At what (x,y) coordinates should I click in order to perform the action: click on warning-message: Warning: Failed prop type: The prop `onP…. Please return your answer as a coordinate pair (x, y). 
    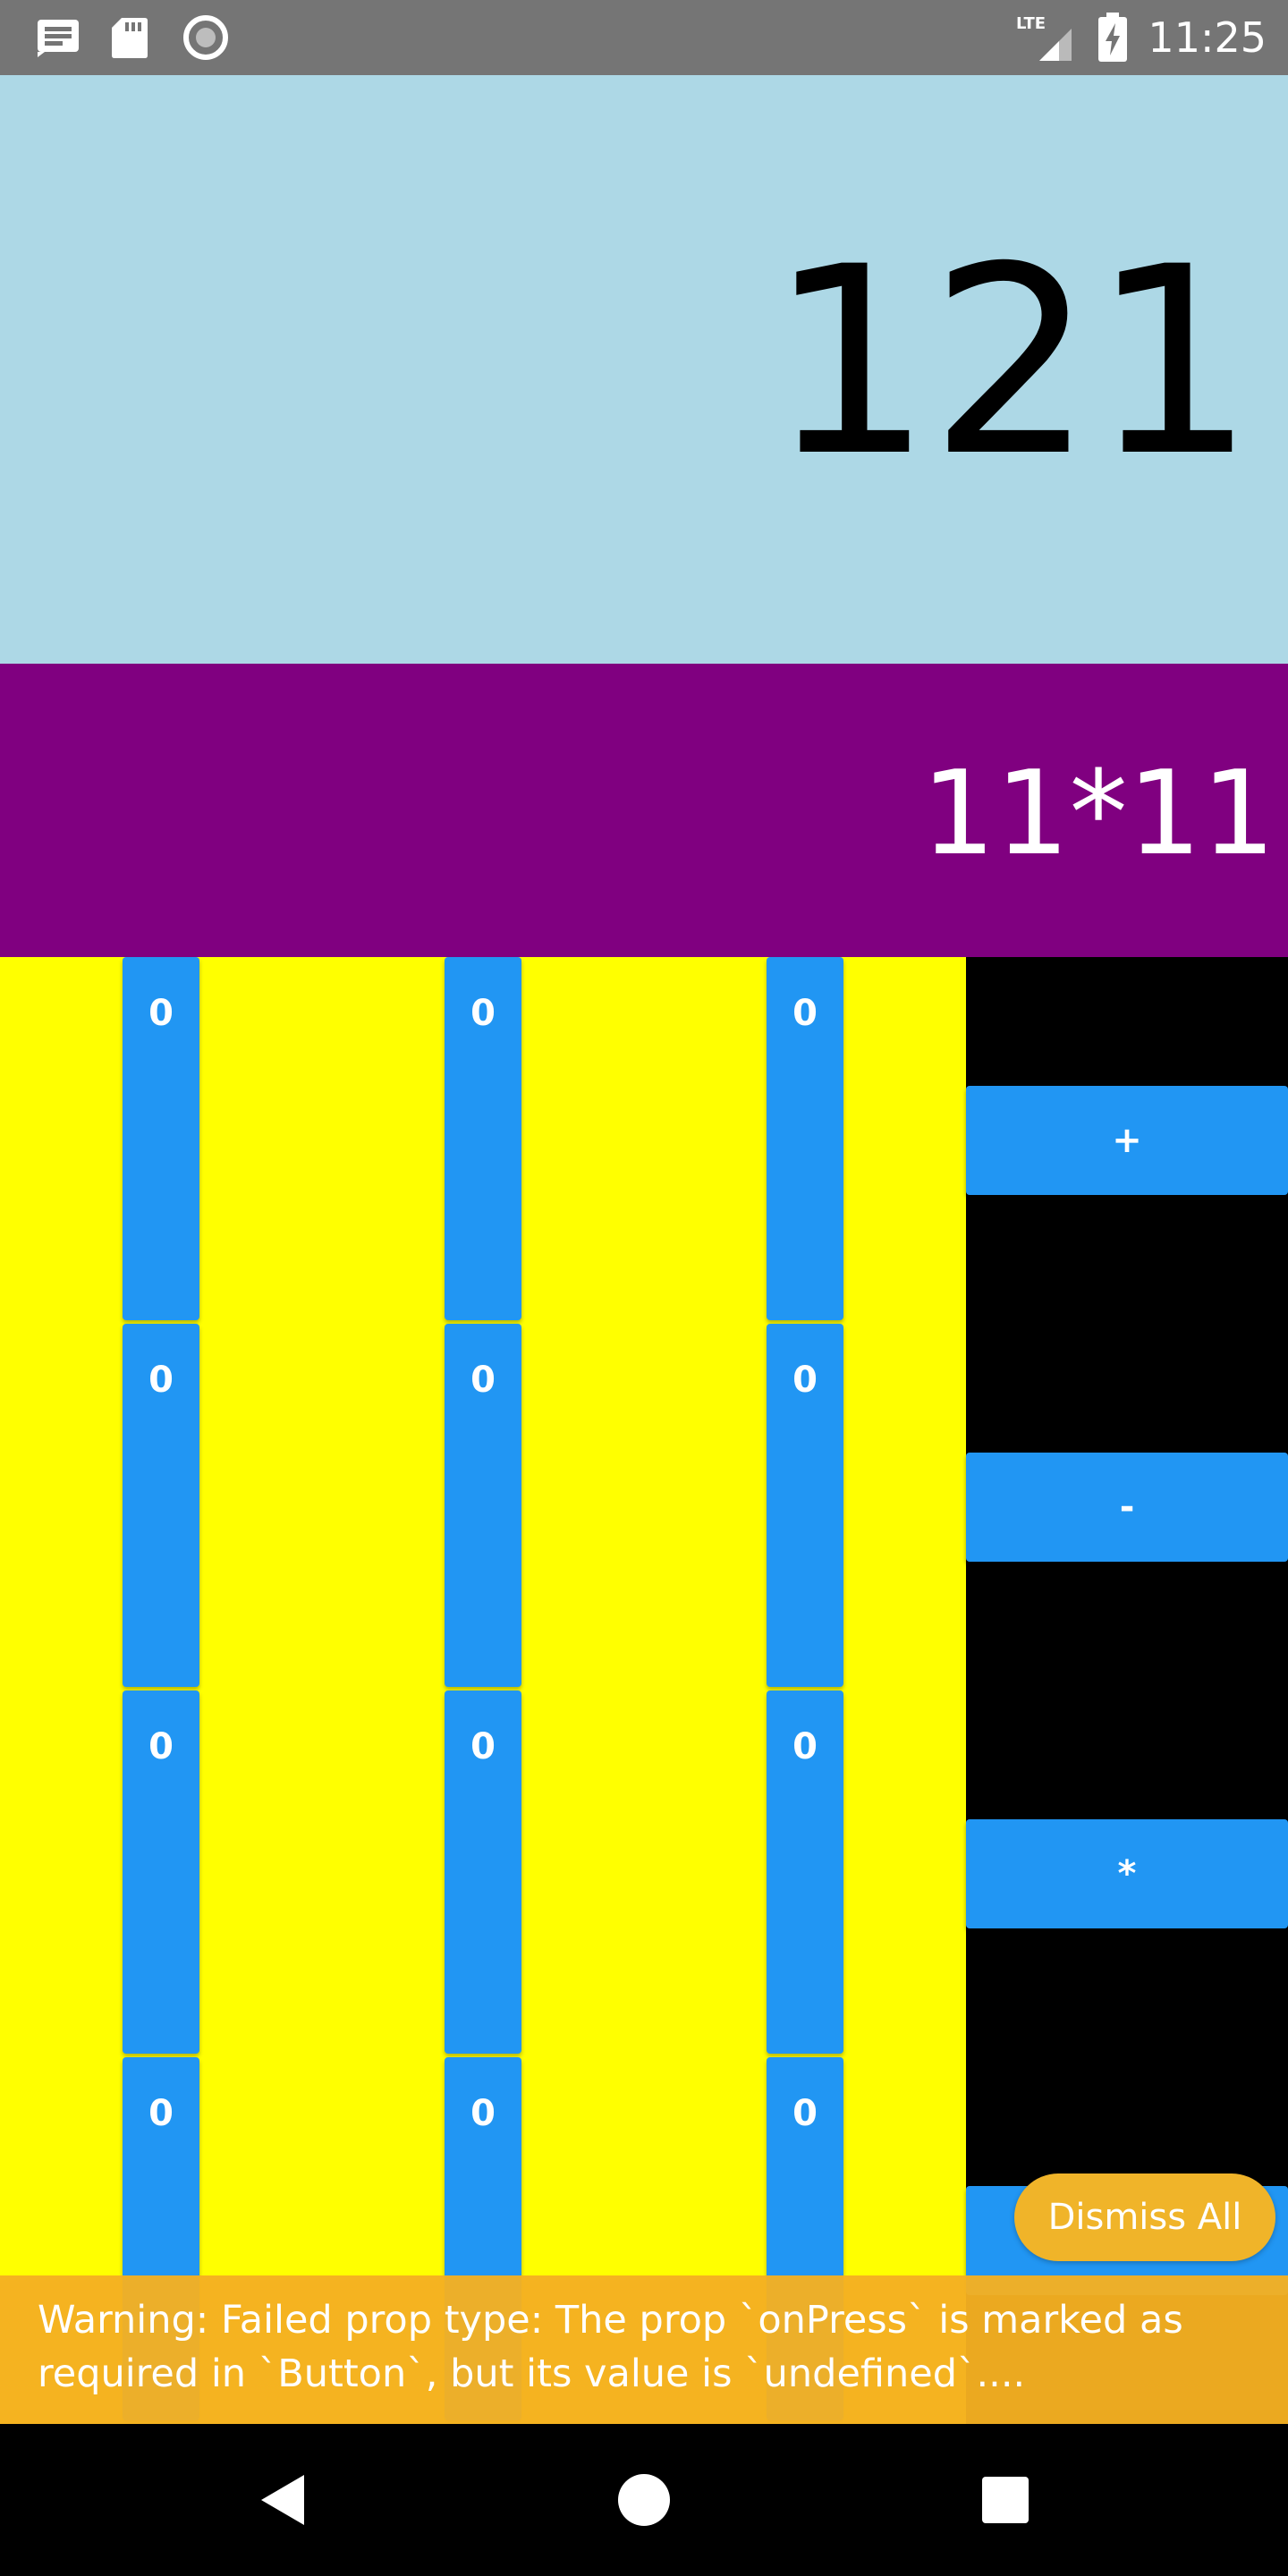
    Looking at the image, I should click on (610, 2347).